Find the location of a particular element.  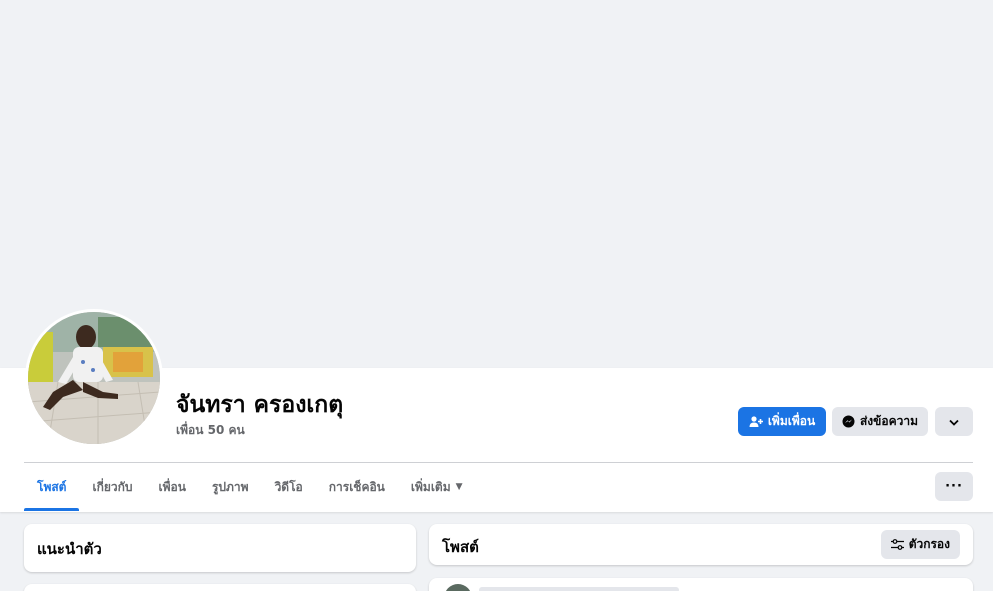

add-friend-icon is located at coordinates (756, 421).